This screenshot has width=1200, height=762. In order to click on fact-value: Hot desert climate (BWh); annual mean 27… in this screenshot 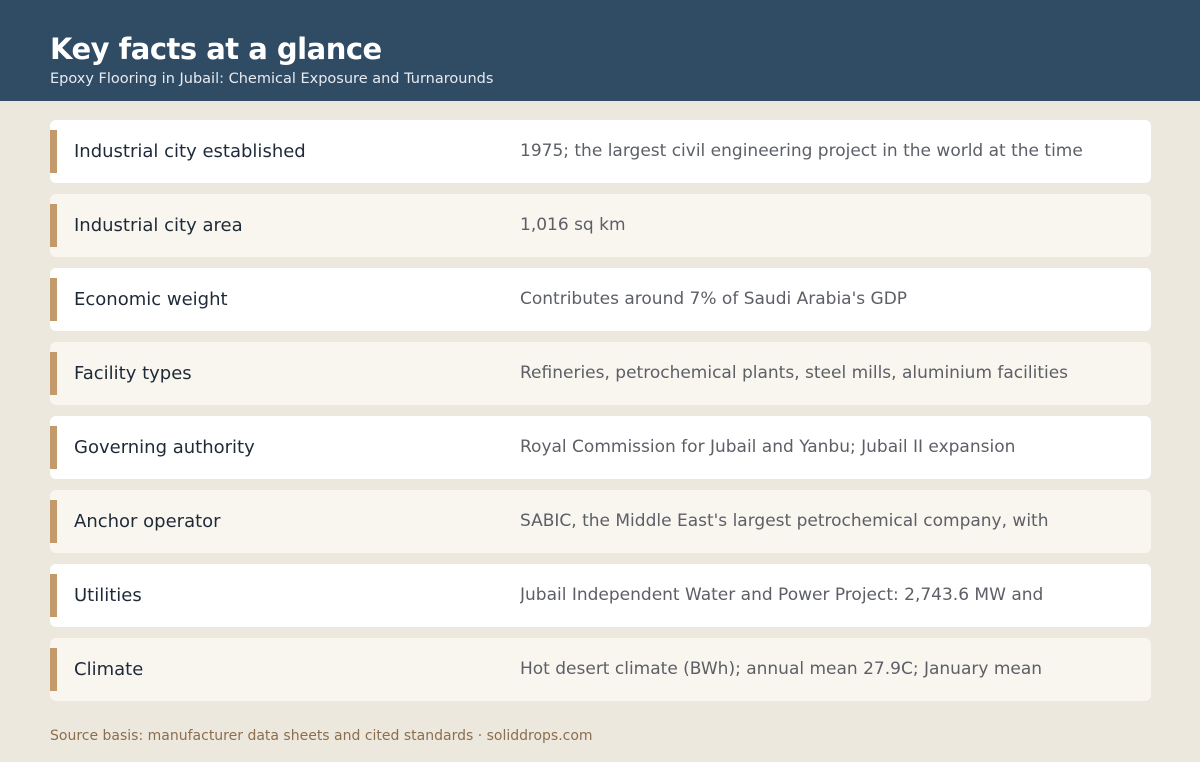, I will do `click(781, 669)`.